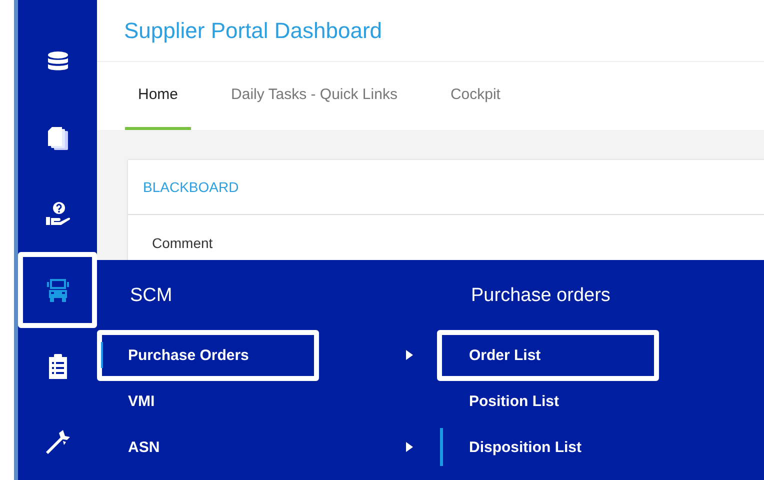 This screenshot has height=480, width=764. What do you see at coordinates (182, 243) in the screenshot?
I see `column-header: Comment` at bounding box center [182, 243].